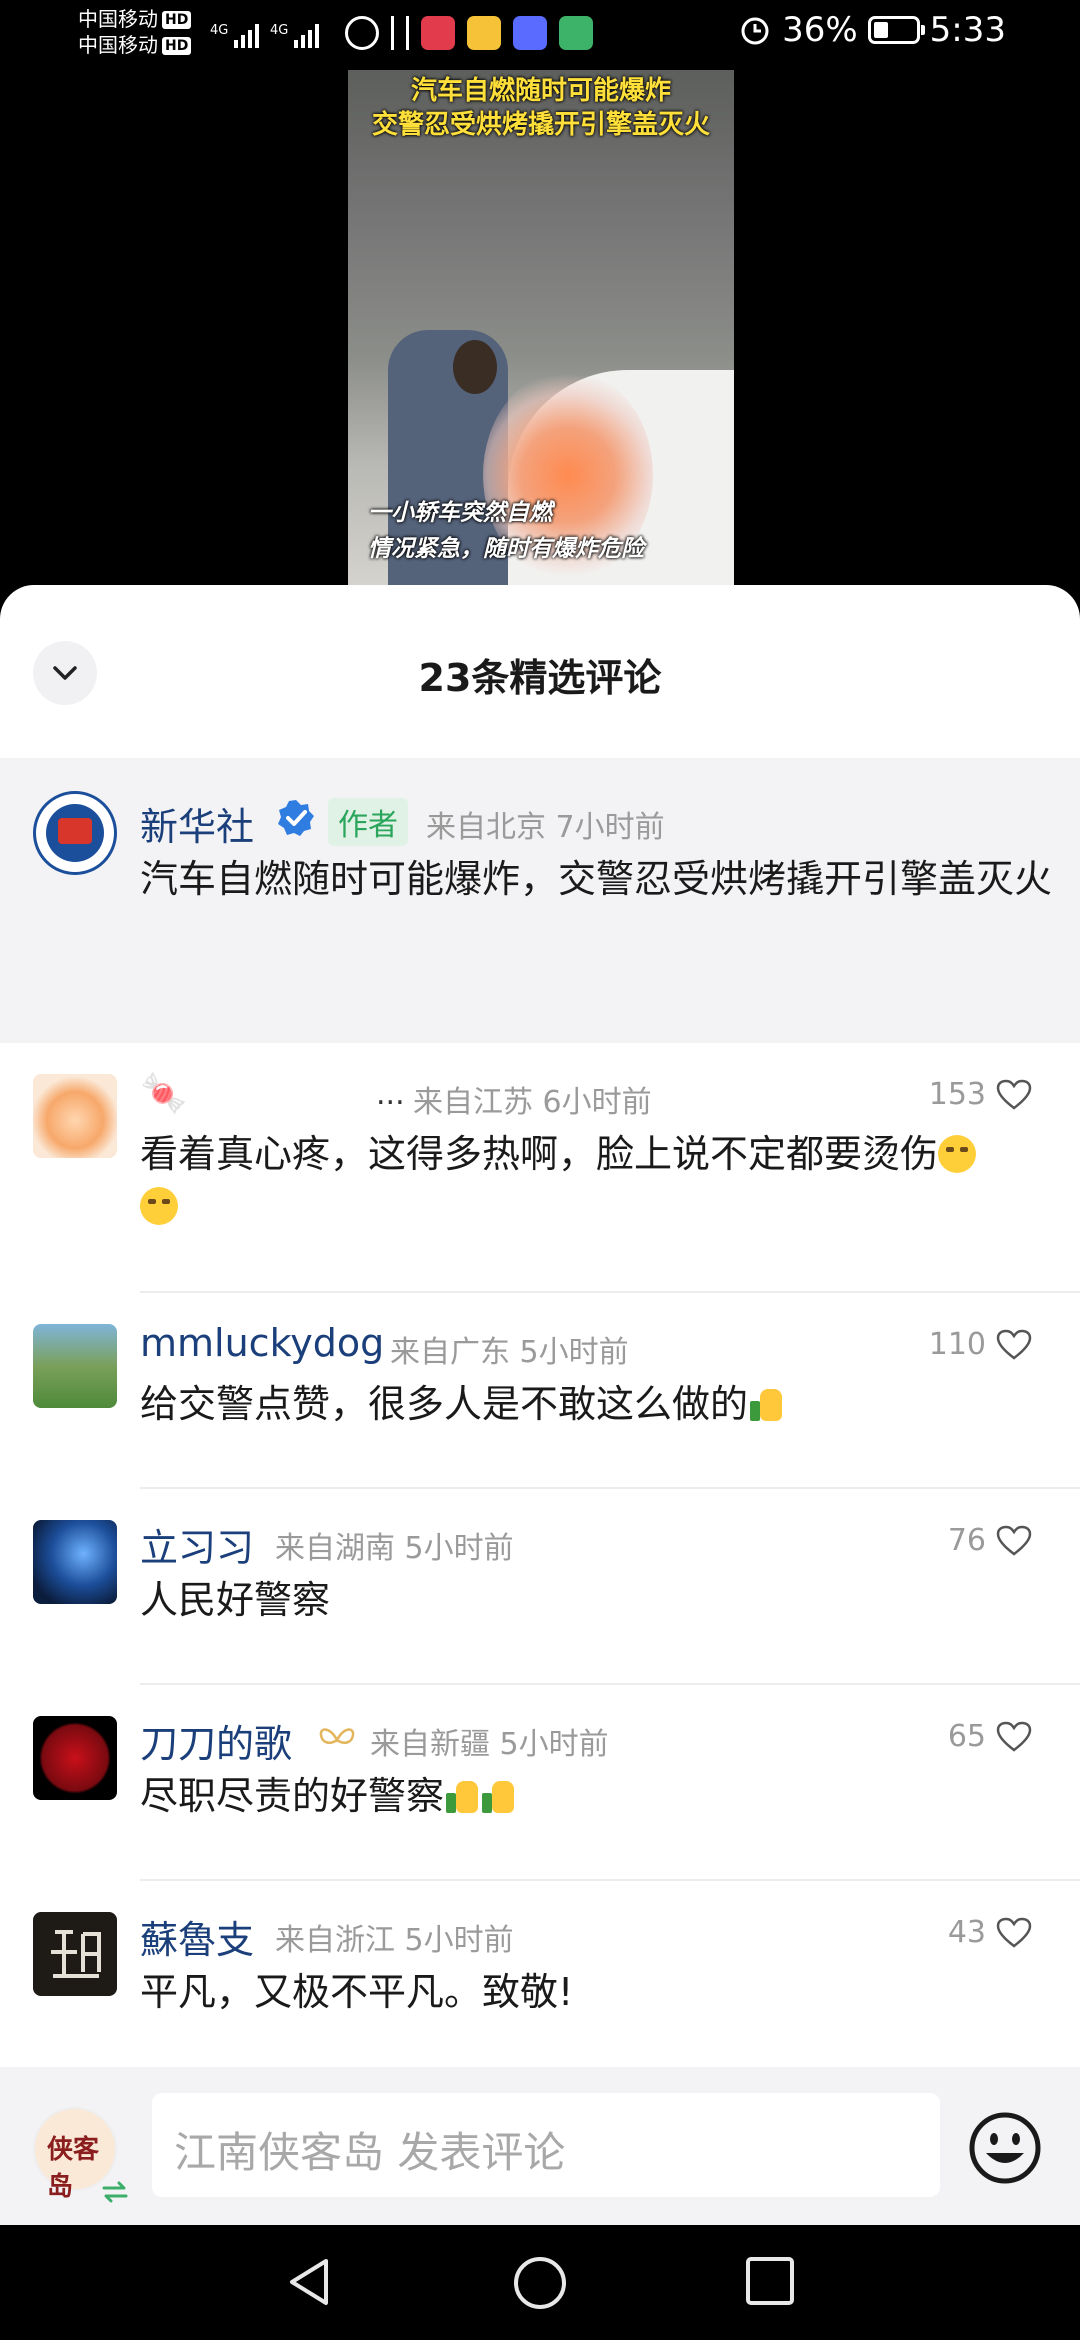  I want to click on comment-username: 立习习, so click(197, 1544).